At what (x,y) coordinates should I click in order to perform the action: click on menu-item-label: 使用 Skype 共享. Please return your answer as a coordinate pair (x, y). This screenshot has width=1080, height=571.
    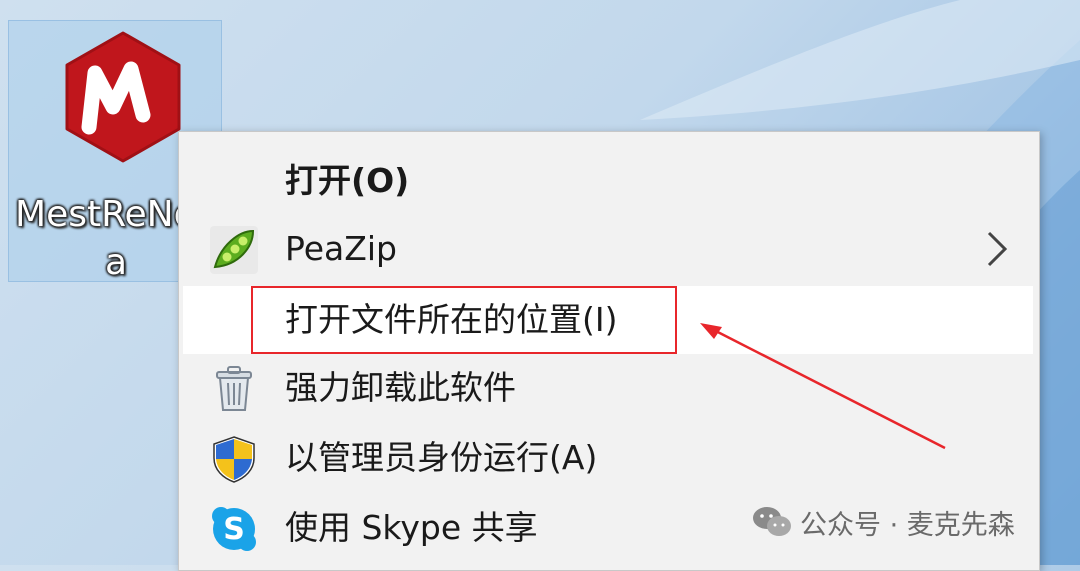
    Looking at the image, I should click on (411, 527).